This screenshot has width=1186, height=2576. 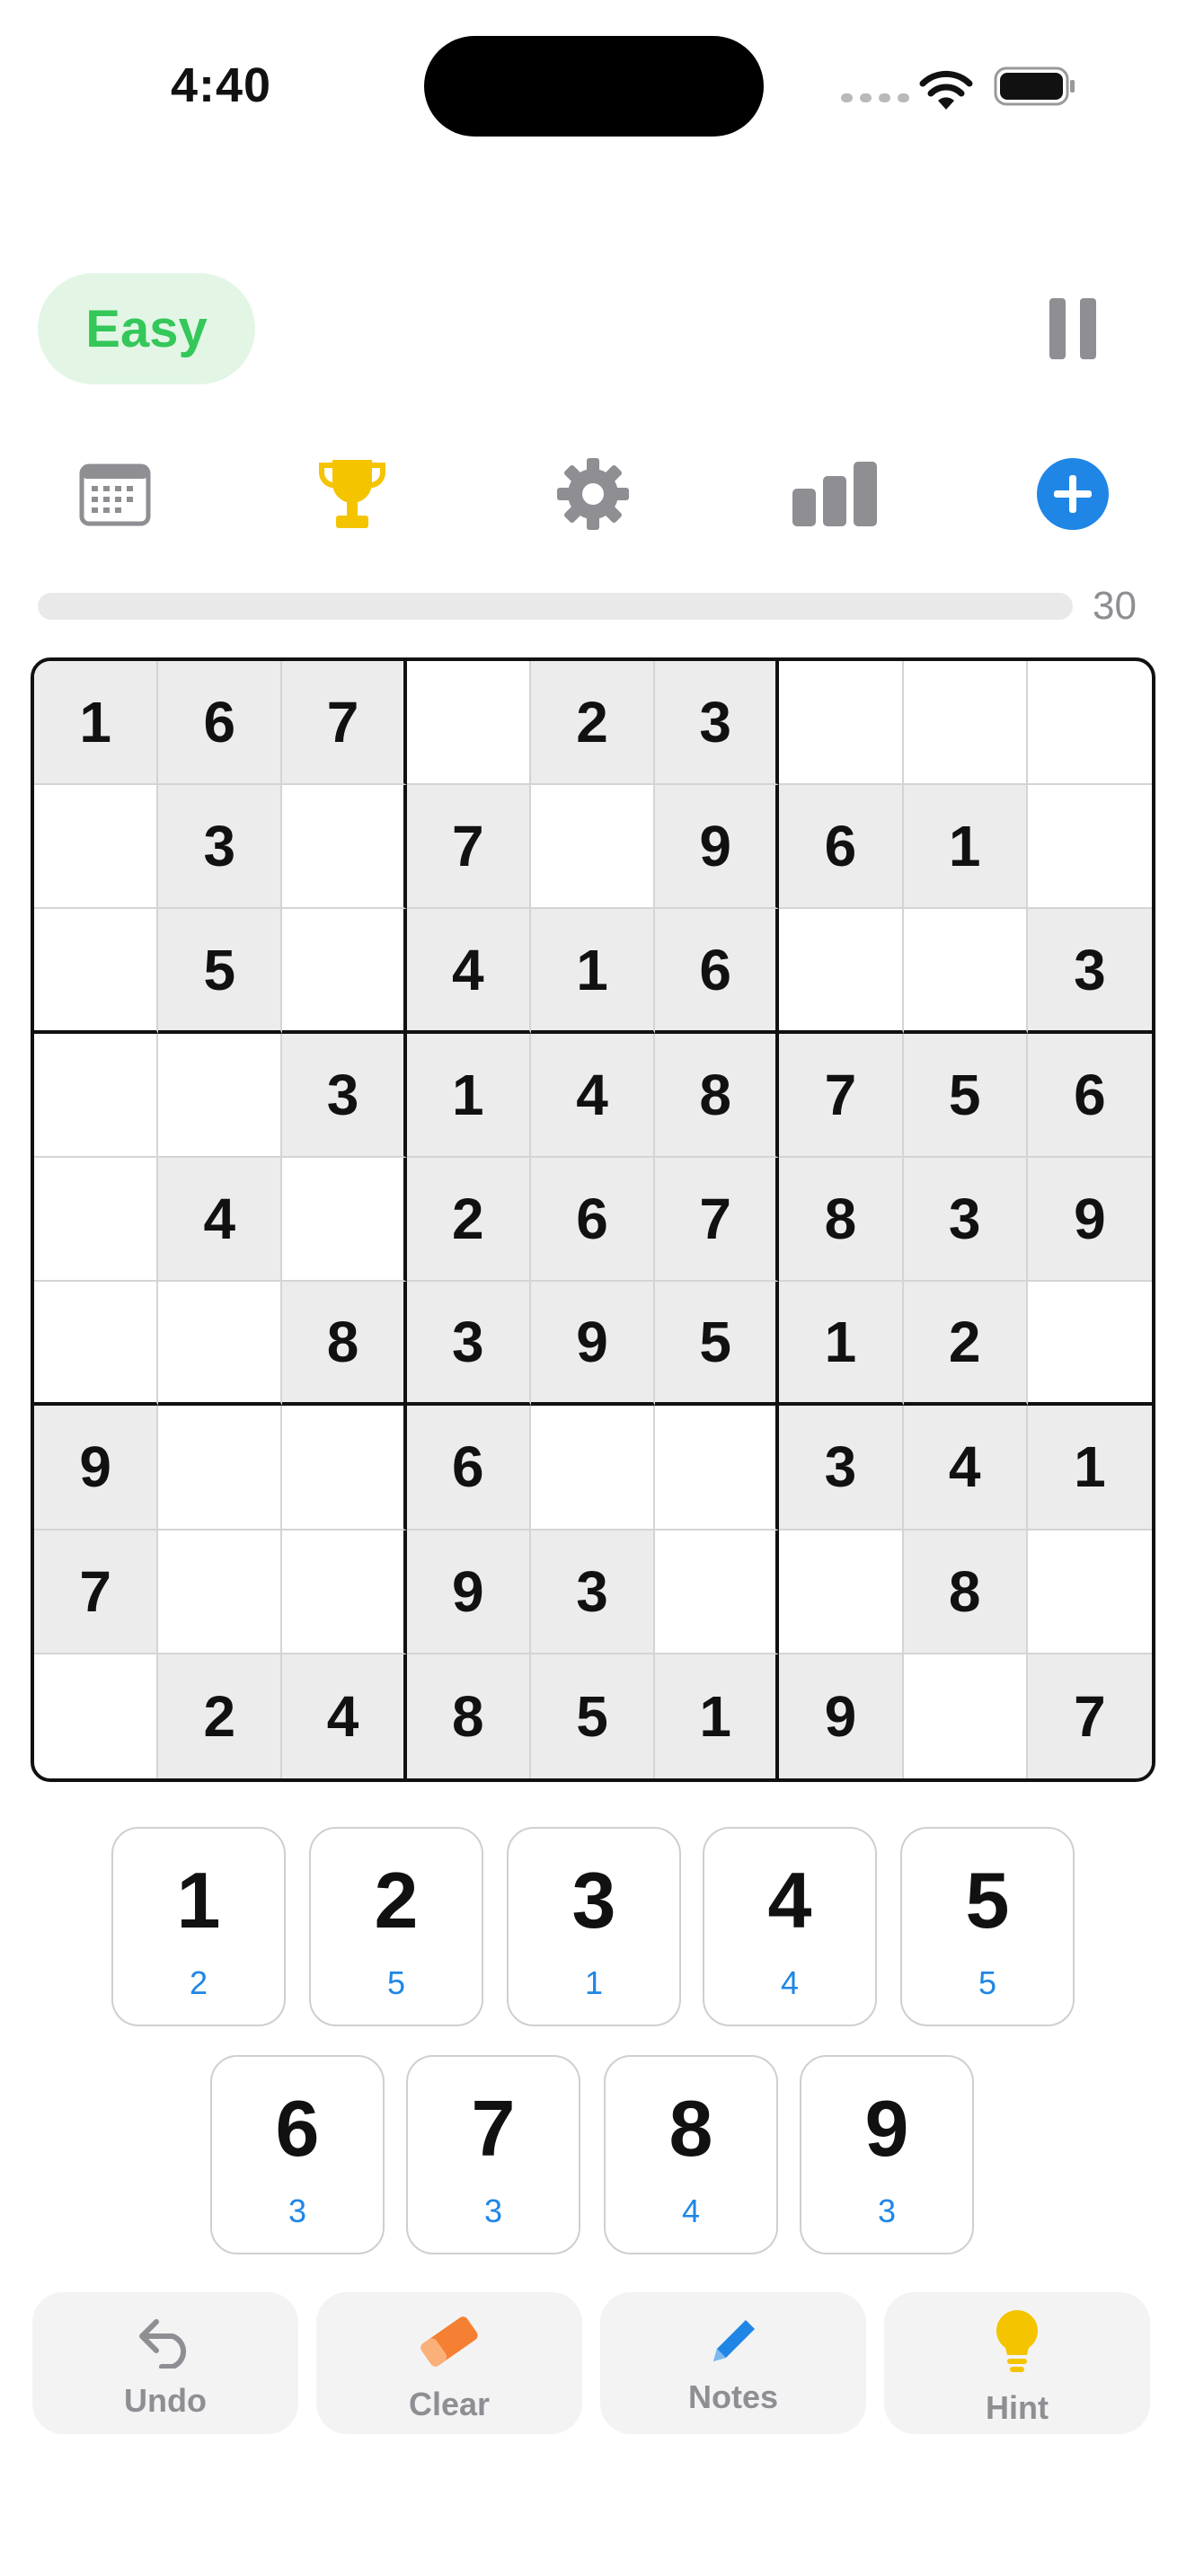 I want to click on pause-icon, so click(x=1072, y=328).